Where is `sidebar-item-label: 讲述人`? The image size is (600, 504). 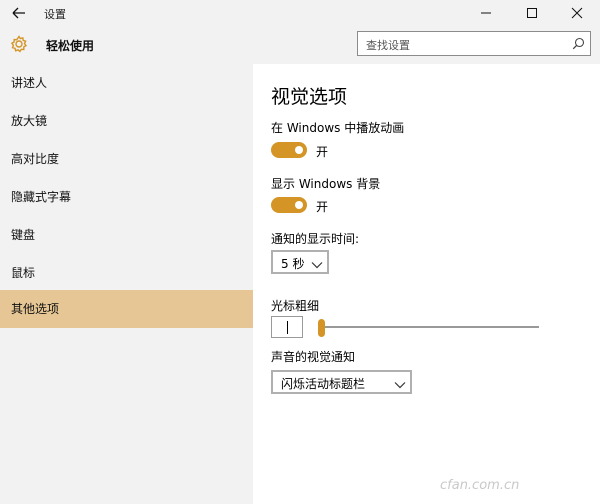 sidebar-item-label: 讲述人 is located at coordinates (29, 83).